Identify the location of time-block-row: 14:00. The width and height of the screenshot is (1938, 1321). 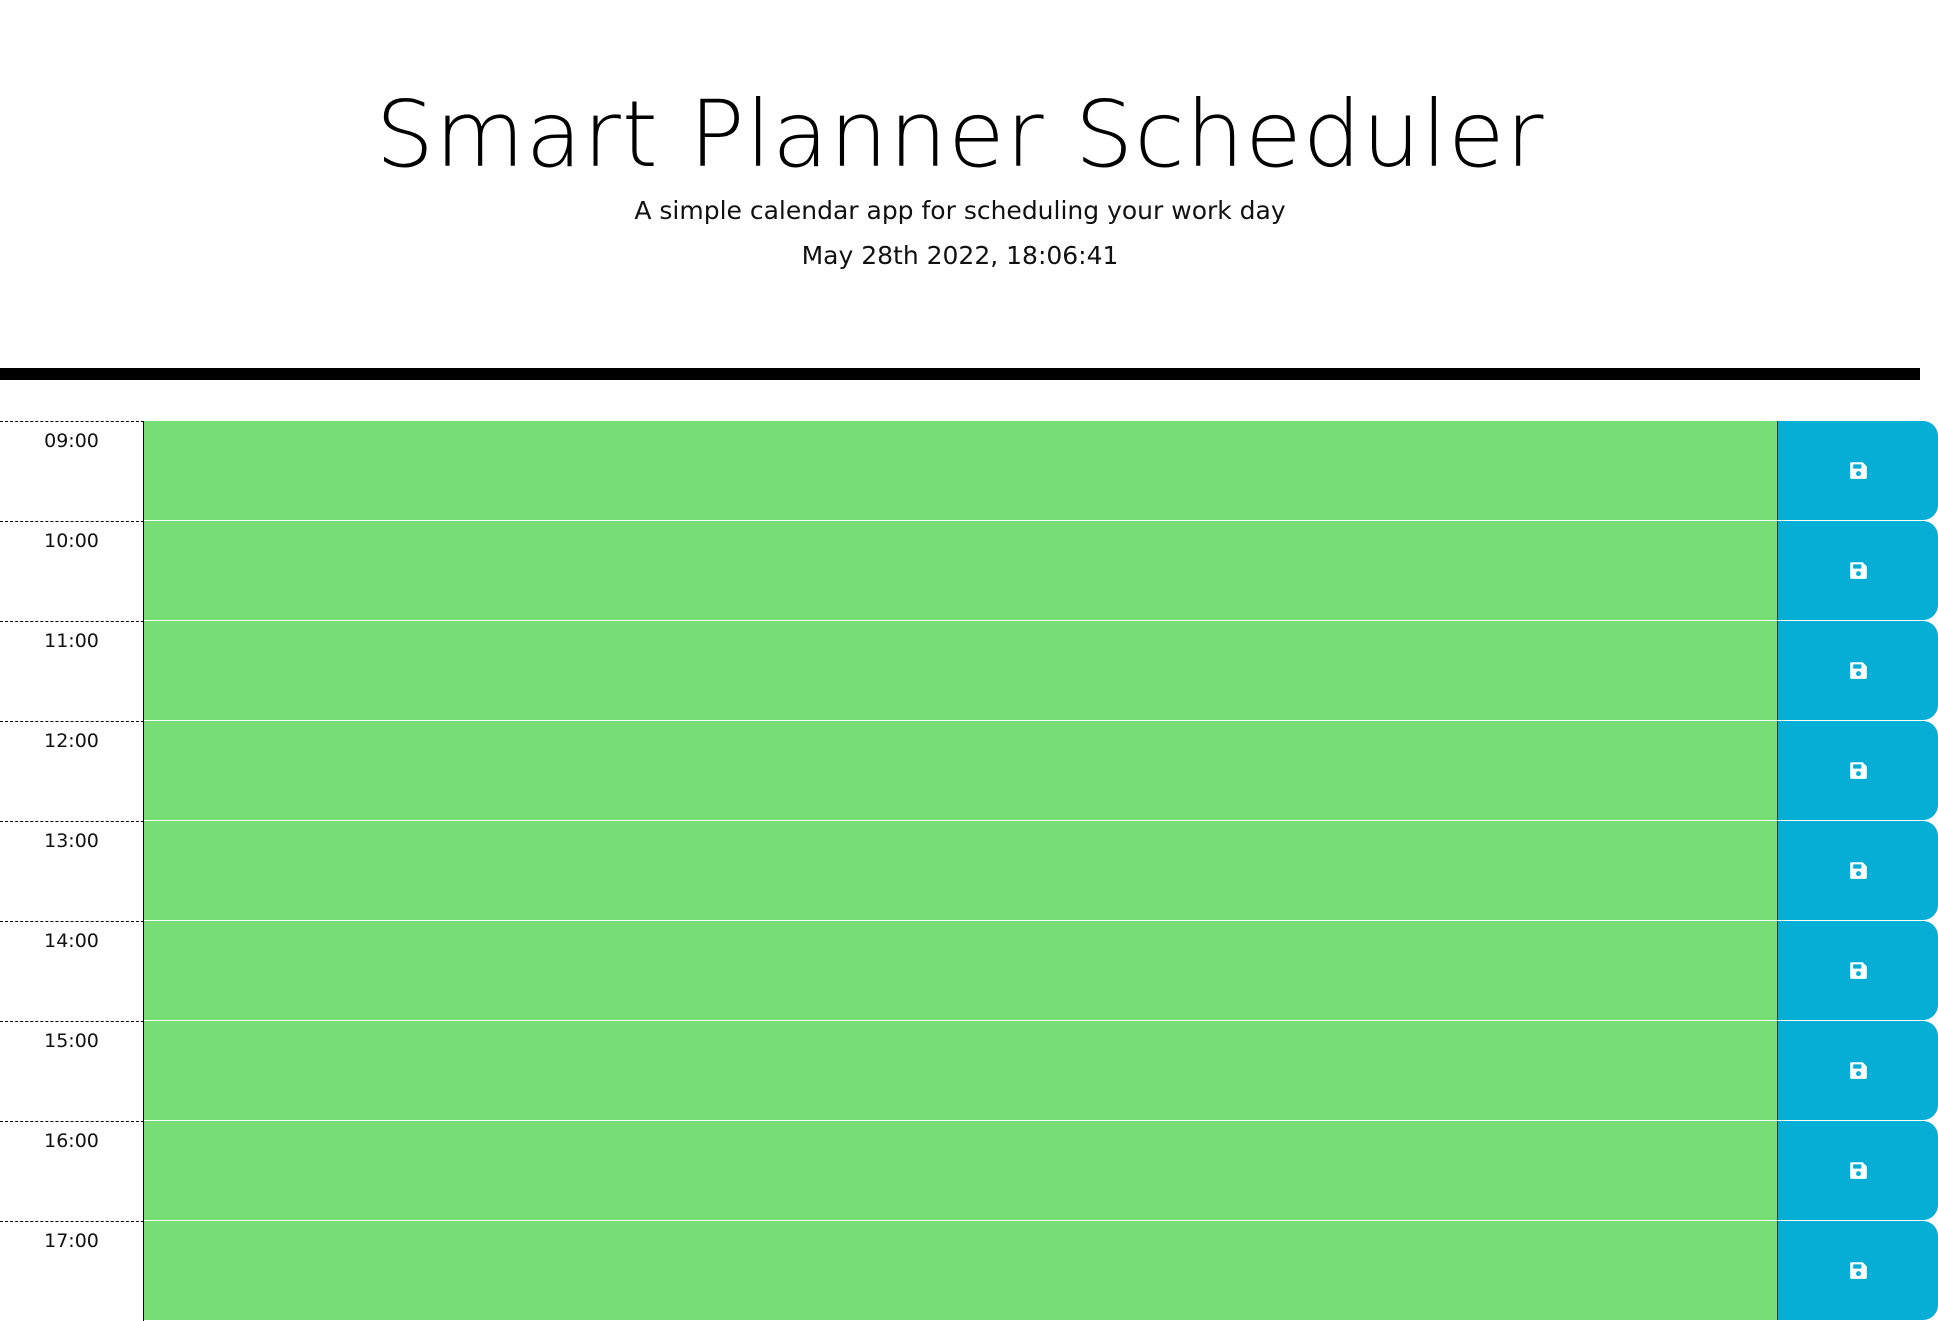
(969, 971).